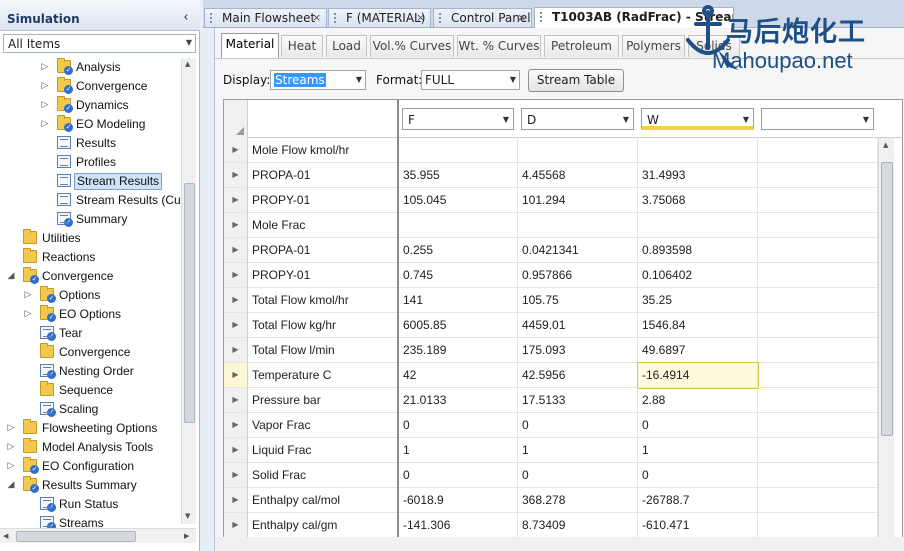 The height and width of the screenshot is (551, 904). Describe the element at coordinates (578, 525) in the screenshot. I see `grid-cell: 8.73409` at that location.